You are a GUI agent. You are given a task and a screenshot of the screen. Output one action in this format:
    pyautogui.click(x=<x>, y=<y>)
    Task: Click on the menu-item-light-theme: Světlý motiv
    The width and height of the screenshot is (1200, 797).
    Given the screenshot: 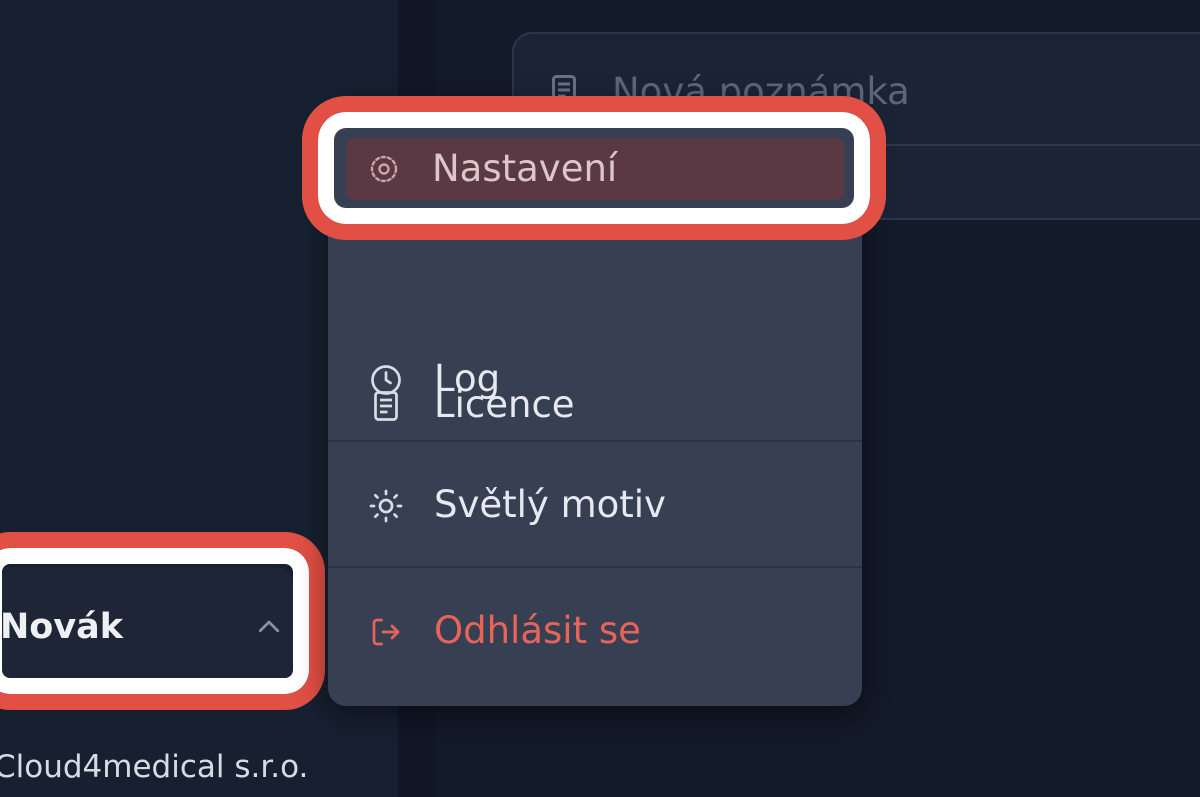 What is the action you would take?
    pyautogui.click(x=595, y=506)
    